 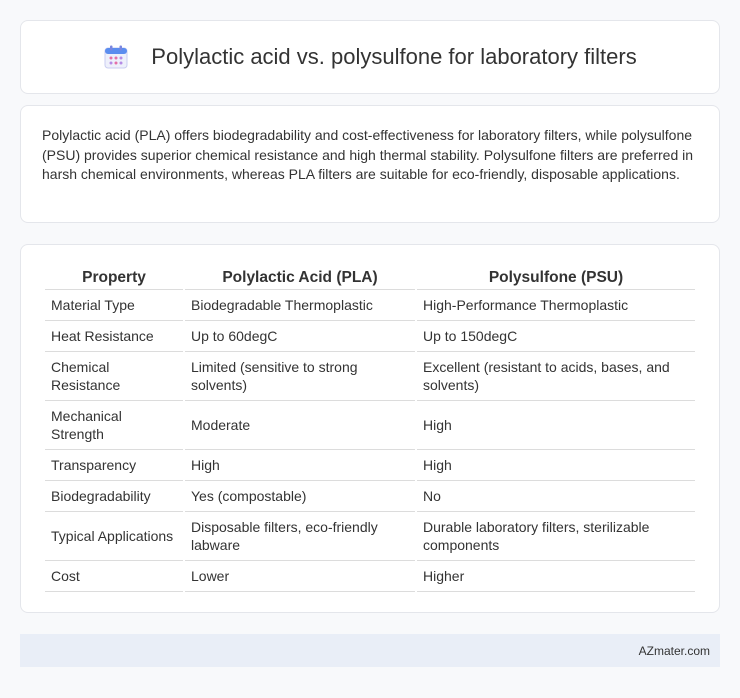 I want to click on property-cell: Heat Resistance, so click(x=114, y=336).